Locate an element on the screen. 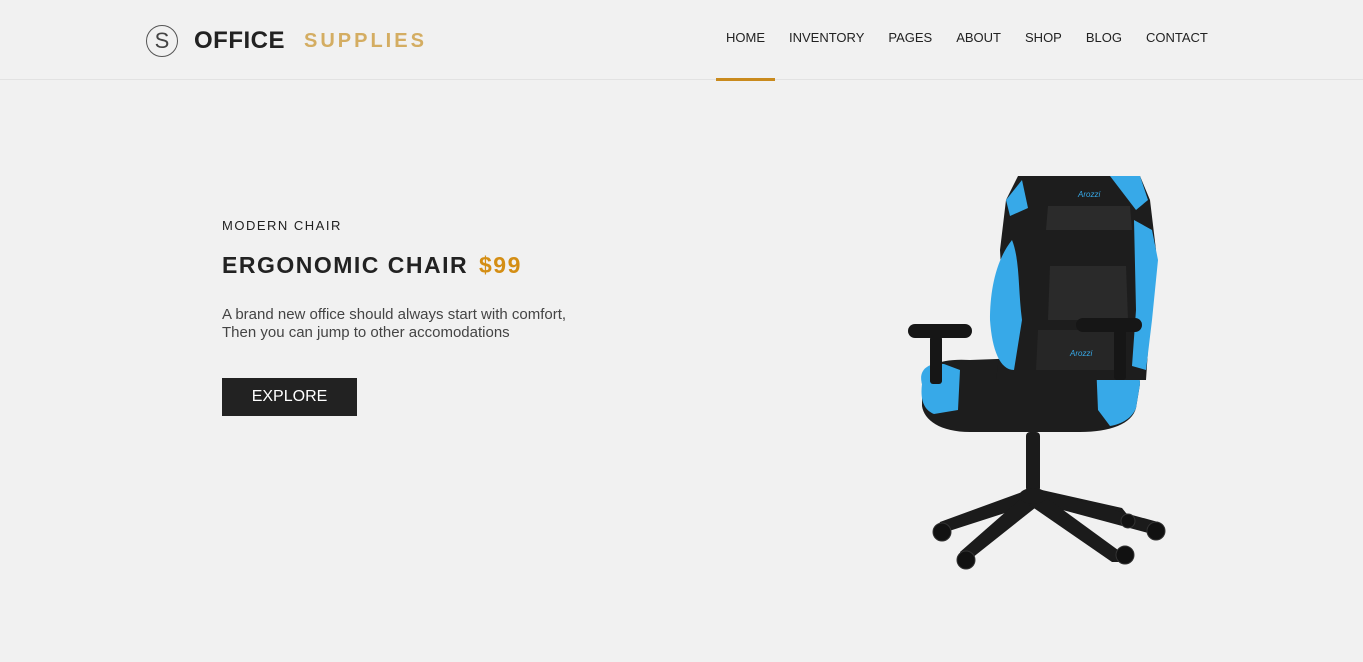 This screenshot has height=662, width=1363. gaming-chair-image: Arozzi Arozzi is located at coordinates (1037, 373).